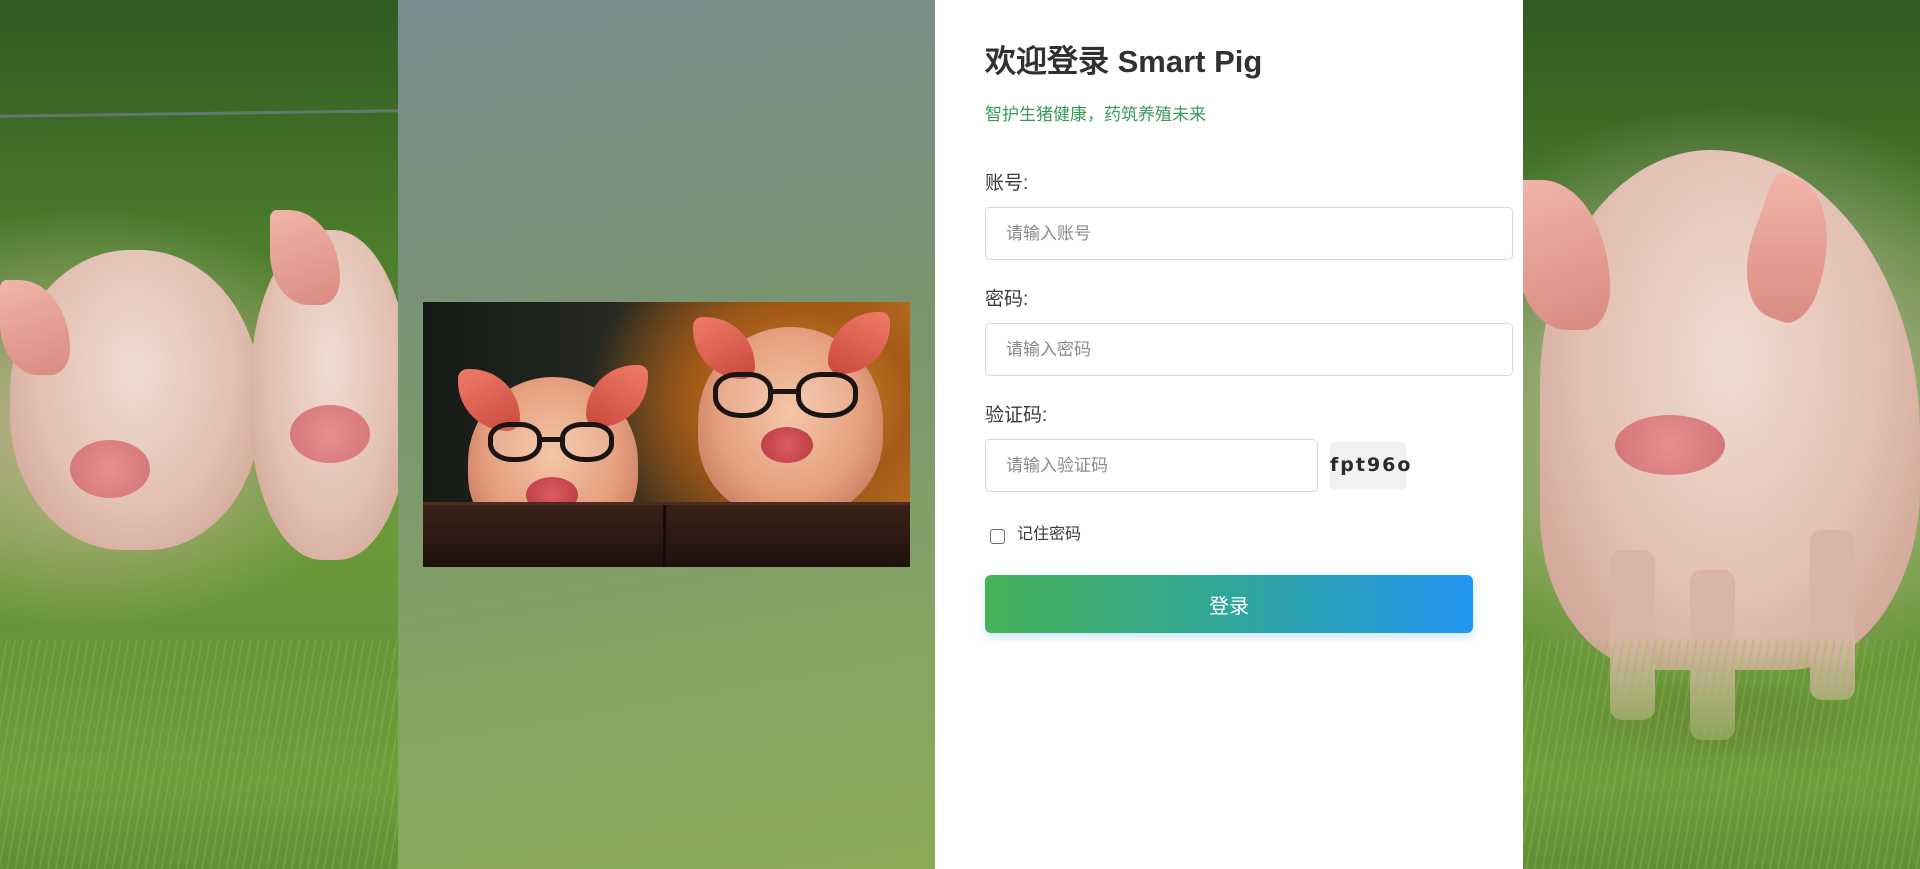  I want to click on password-label: 密码:, so click(1007, 299).